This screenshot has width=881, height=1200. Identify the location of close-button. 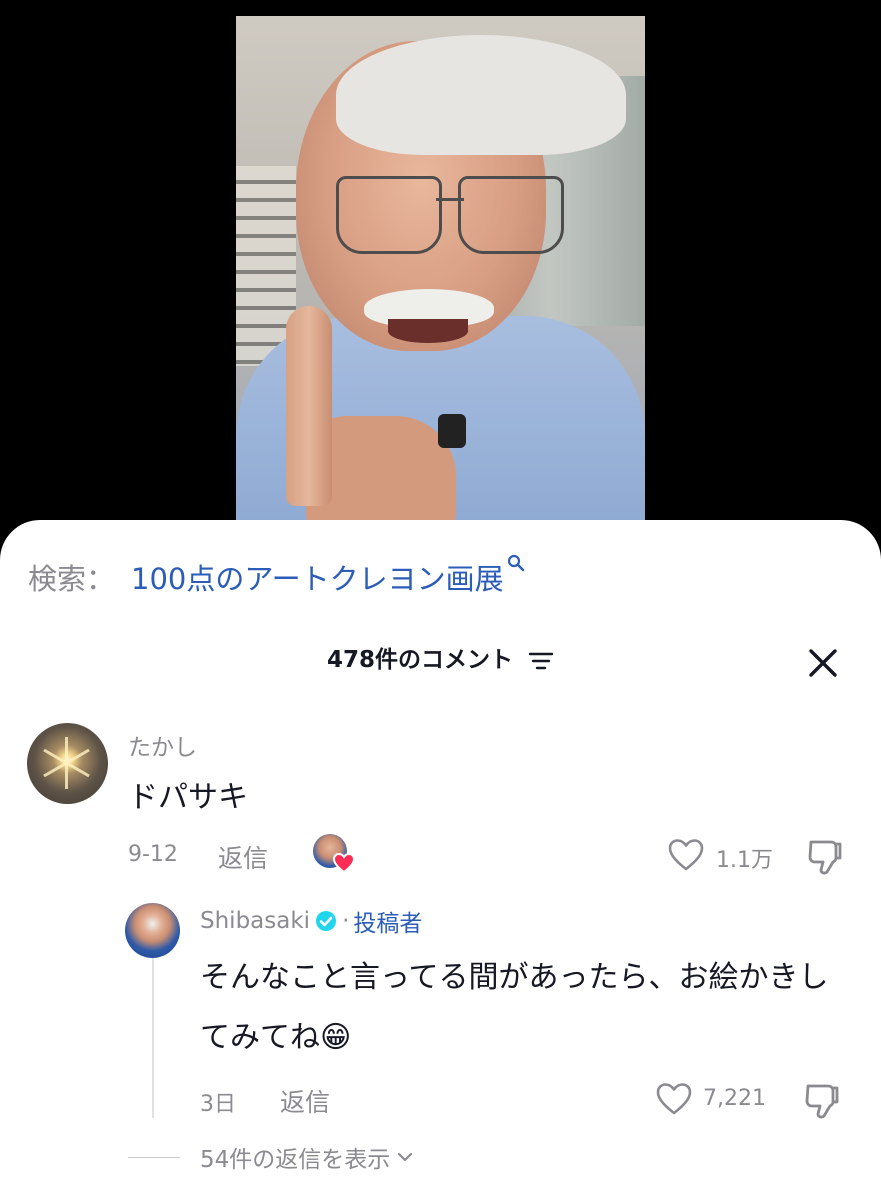
(823, 663).